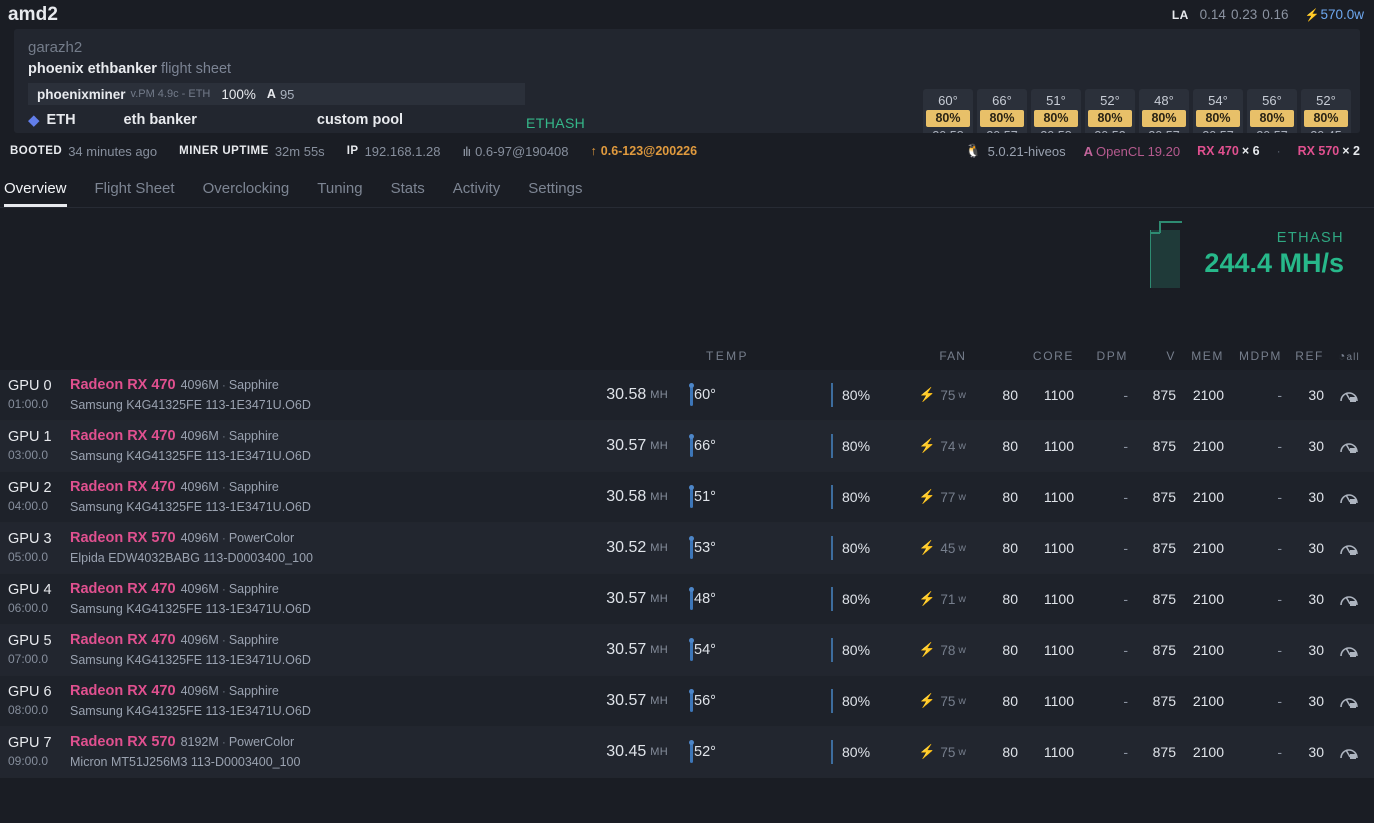 This screenshot has height=823, width=1374. I want to click on update-available-group: ↑ 0.6-123@200226, so click(644, 151).